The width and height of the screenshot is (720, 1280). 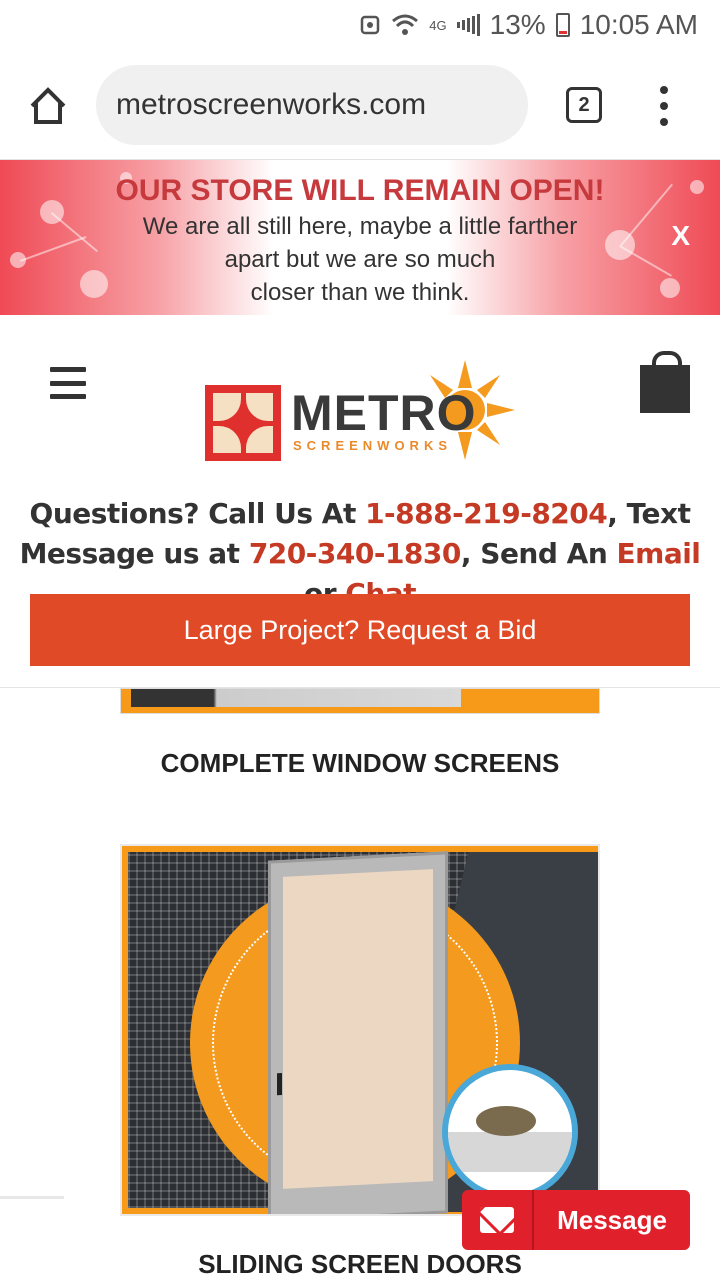 What do you see at coordinates (517, 24) in the screenshot?
I see `battery-percent: 13%` at bounding box center [517, 24].